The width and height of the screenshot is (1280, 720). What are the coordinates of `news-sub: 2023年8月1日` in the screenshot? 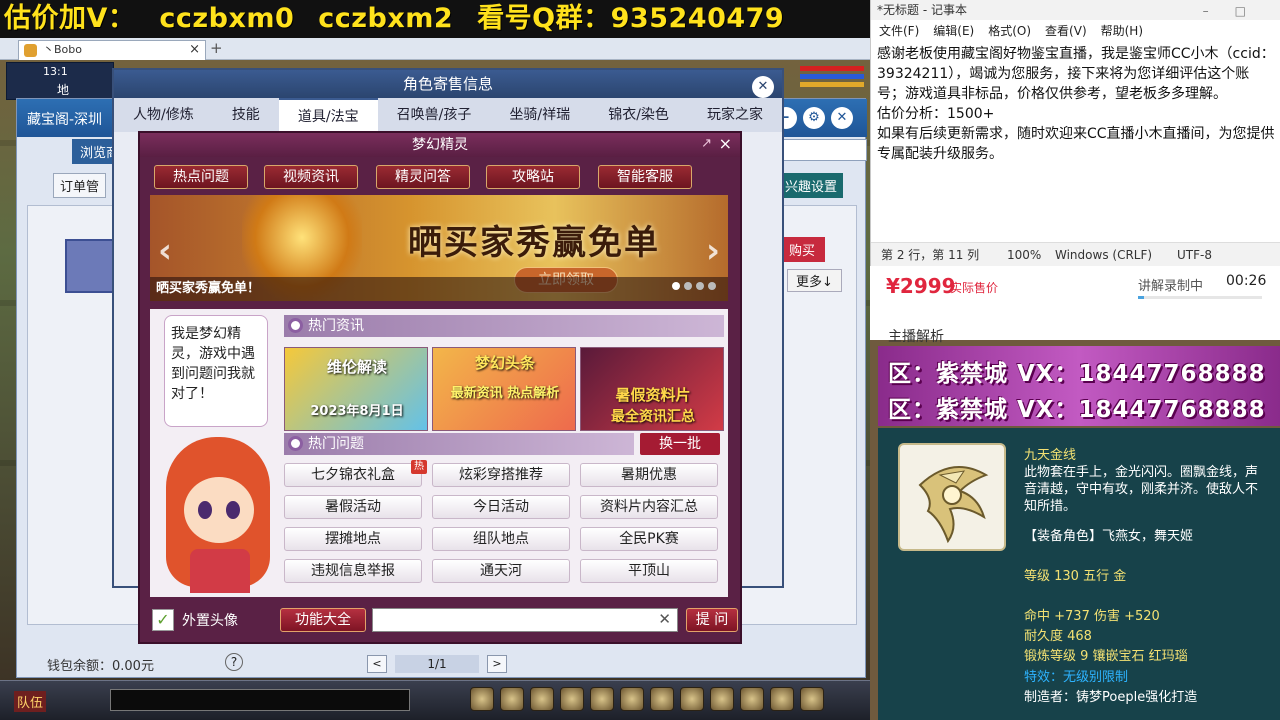 It's located at (357, 411).